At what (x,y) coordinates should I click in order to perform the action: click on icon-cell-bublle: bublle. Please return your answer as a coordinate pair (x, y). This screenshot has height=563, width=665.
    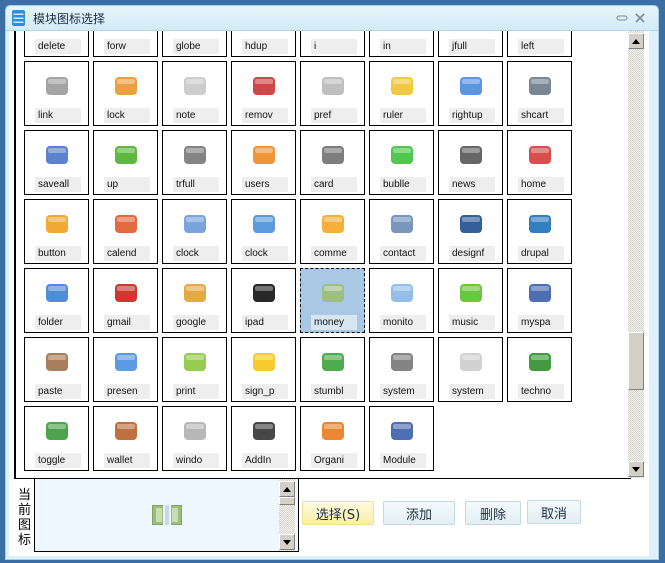
    Looking at the image, I should click on (401, 162).